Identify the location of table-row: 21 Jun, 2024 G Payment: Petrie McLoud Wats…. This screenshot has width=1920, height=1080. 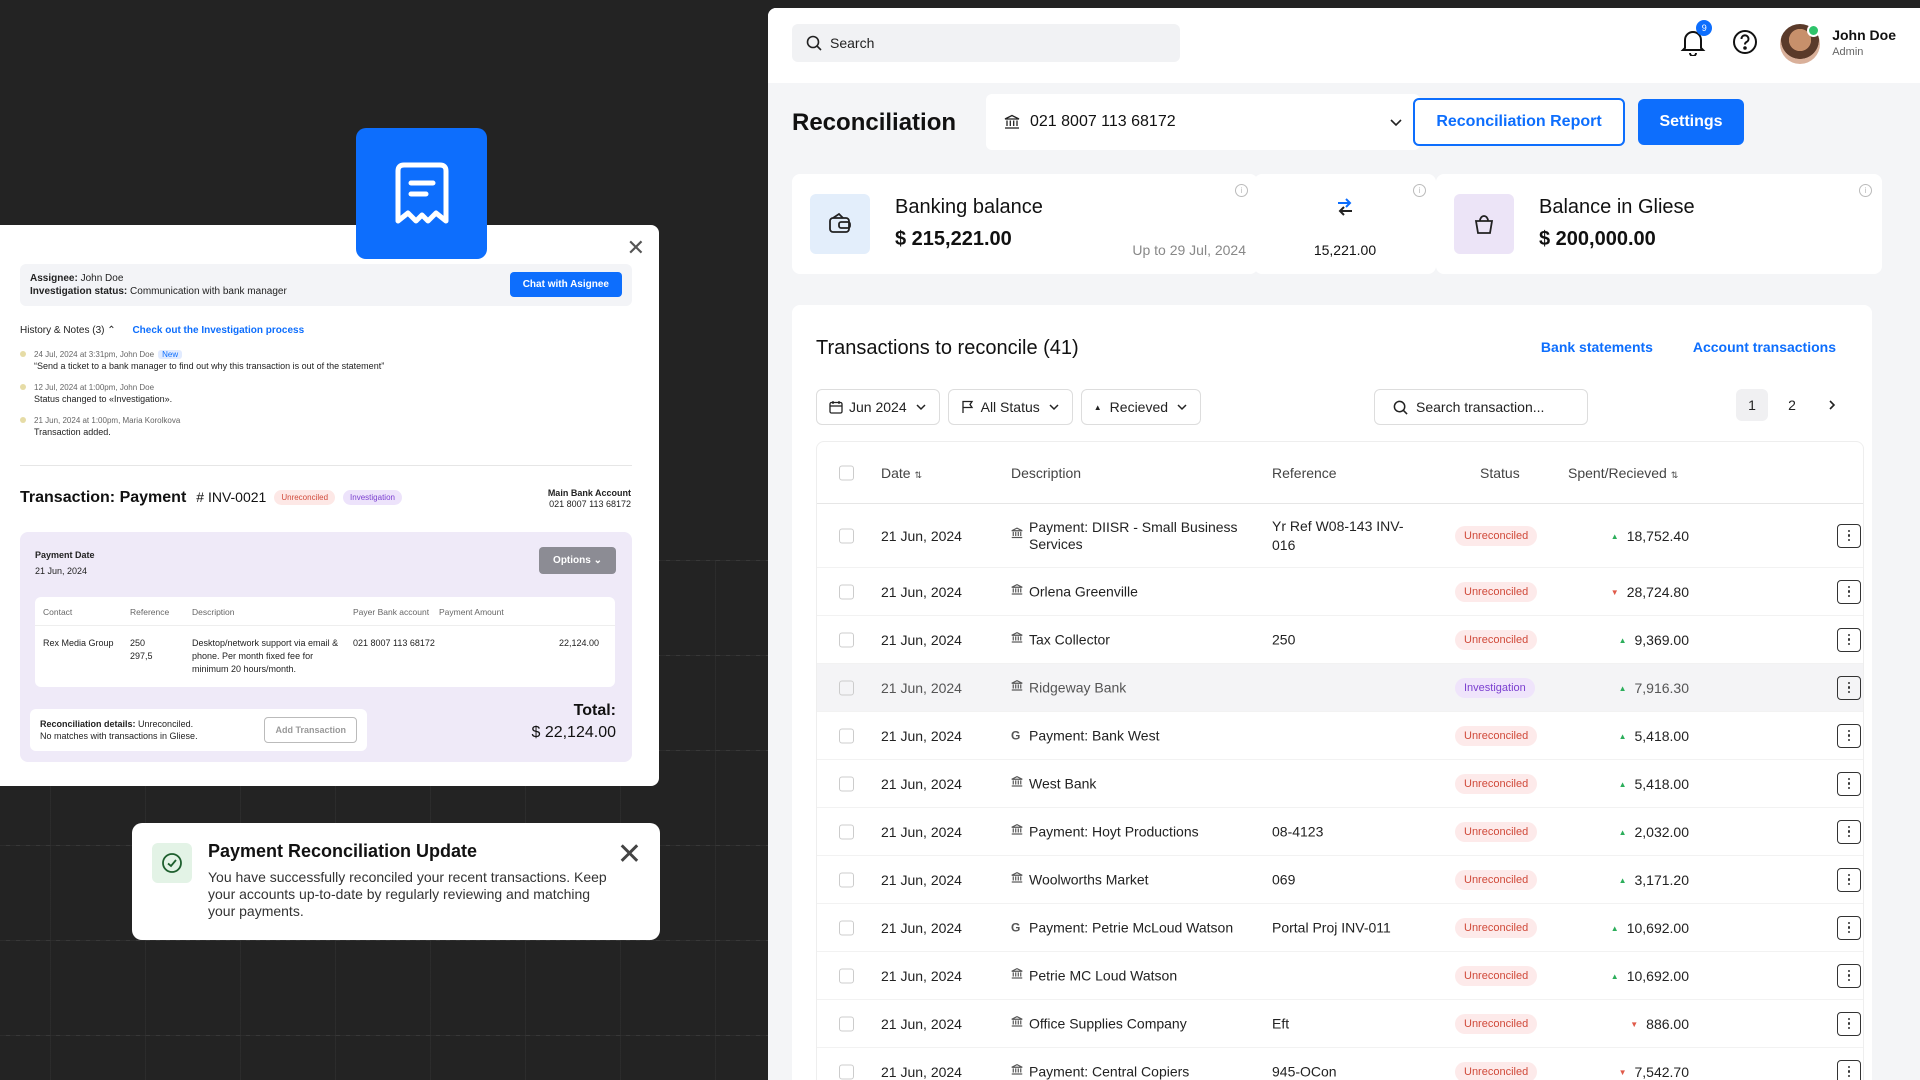
(1340, 928).